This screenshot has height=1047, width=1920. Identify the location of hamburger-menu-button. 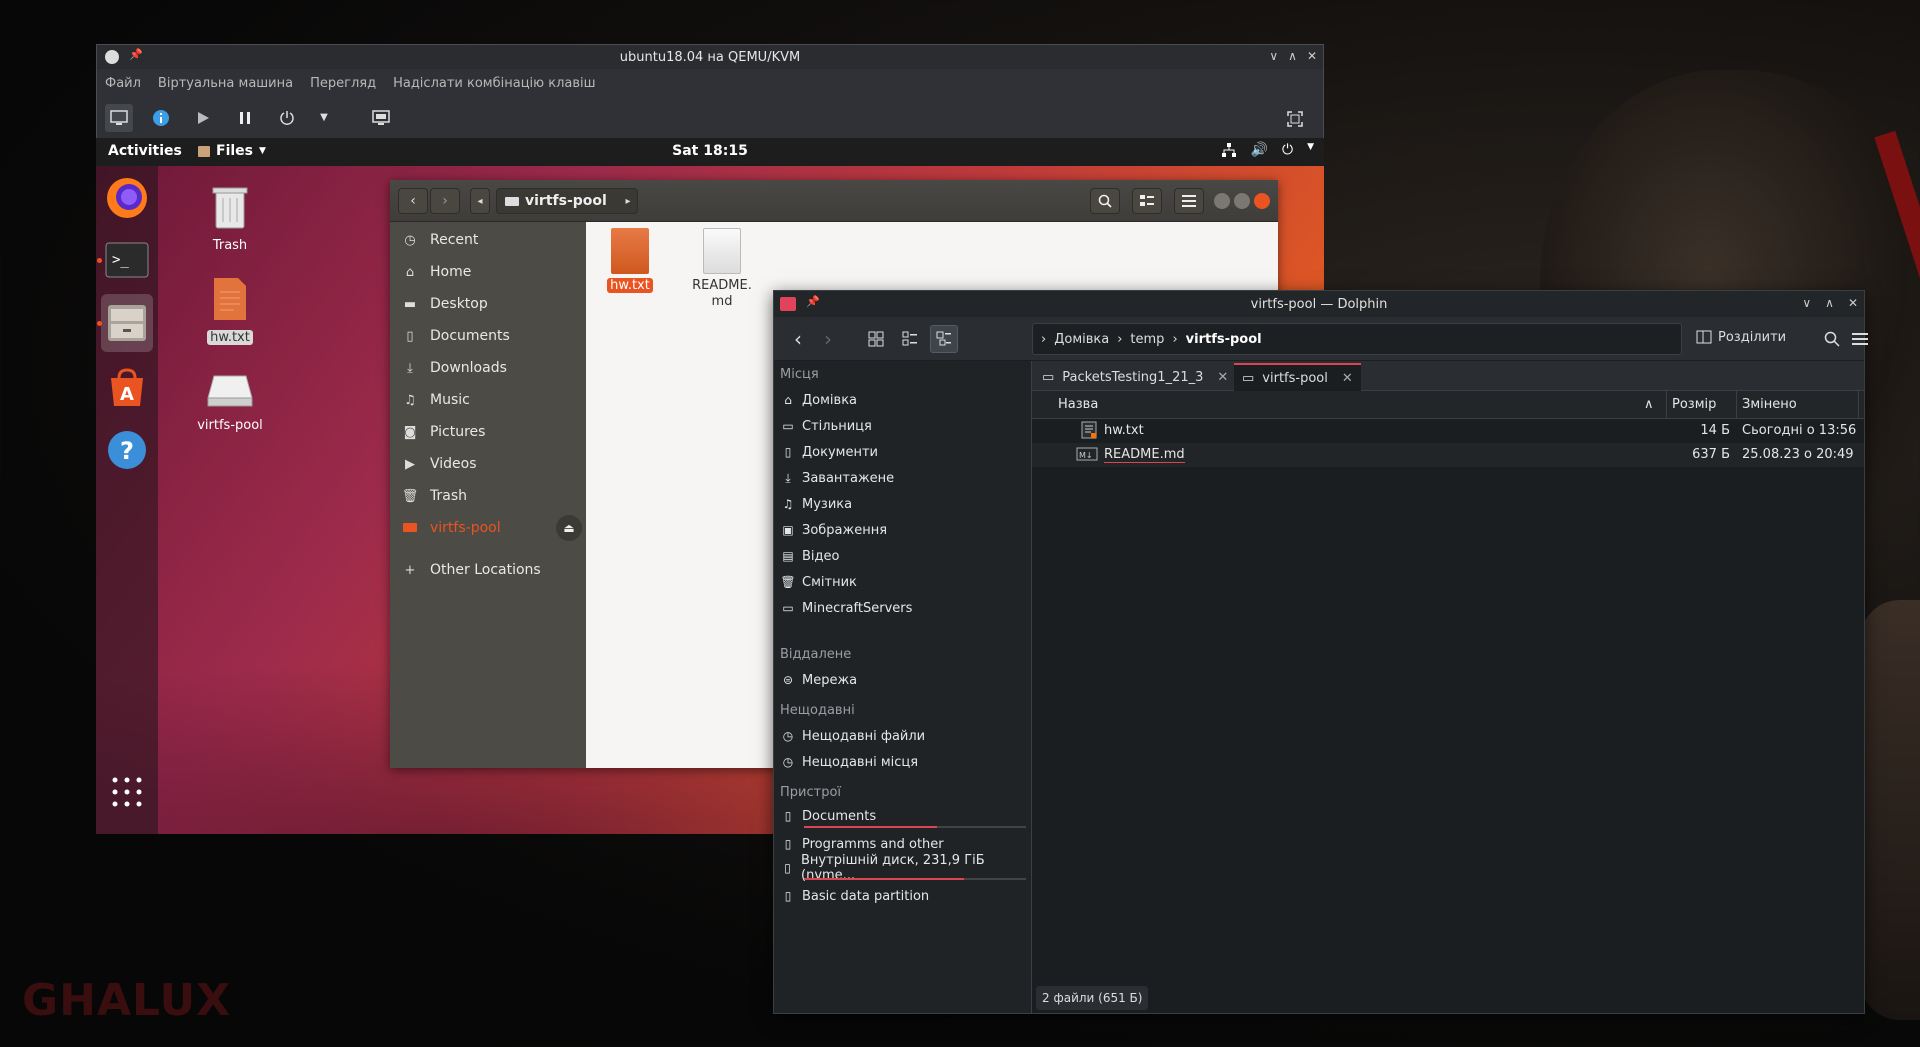
(1860, 339).